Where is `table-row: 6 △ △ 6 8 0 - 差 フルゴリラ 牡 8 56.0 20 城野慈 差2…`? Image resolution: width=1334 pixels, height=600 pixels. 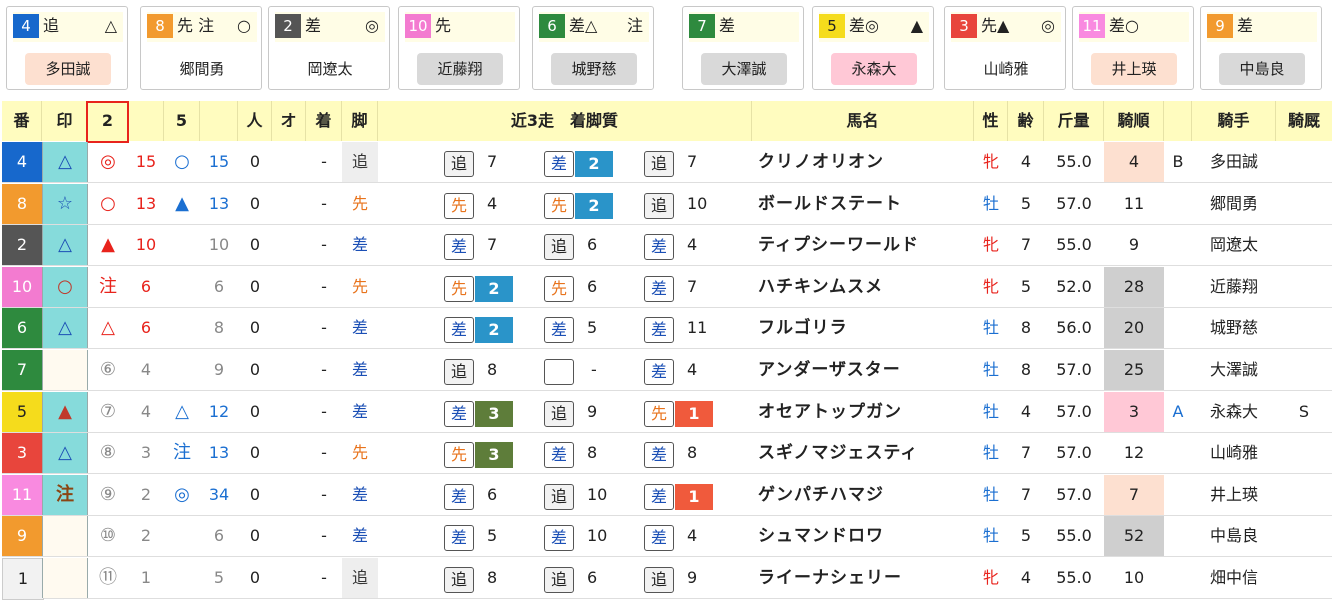
table-row: 6 △ △ 6 8 0 - 差 フルゴリラ 牡 8 56.0 20 城野慈 差2… is located at coordinates (667, 329).